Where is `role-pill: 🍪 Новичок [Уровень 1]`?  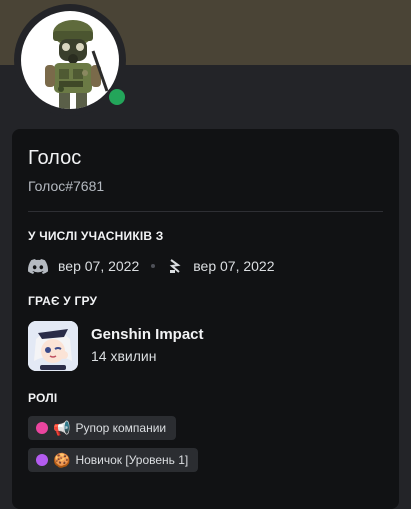
role-pill: 🍪 Новичок [Уровень 1] is located at coordinates (113, 460).